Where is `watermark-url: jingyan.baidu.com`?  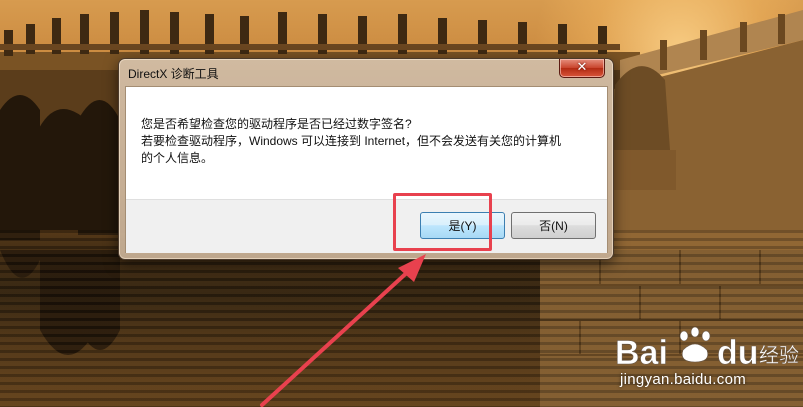
watermark-url: jingyan.baidu.com is located at coordinates (683, 379).